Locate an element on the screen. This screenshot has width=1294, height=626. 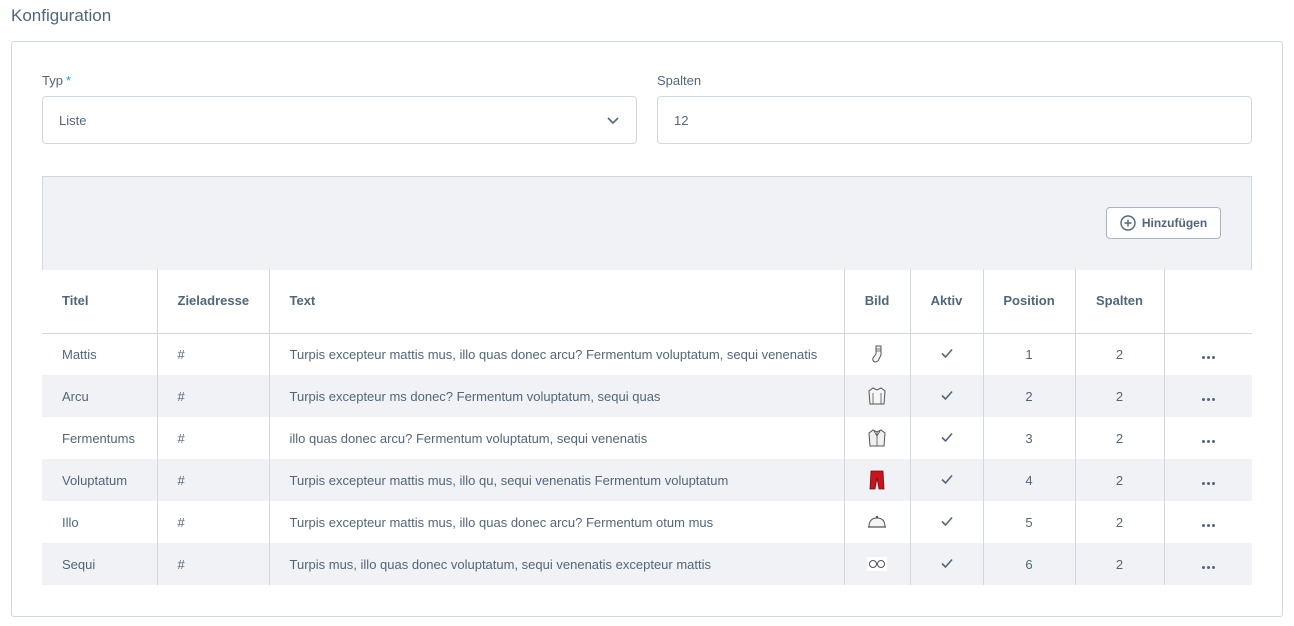
cell-position: 3 is located at coordinates (1029, 438).